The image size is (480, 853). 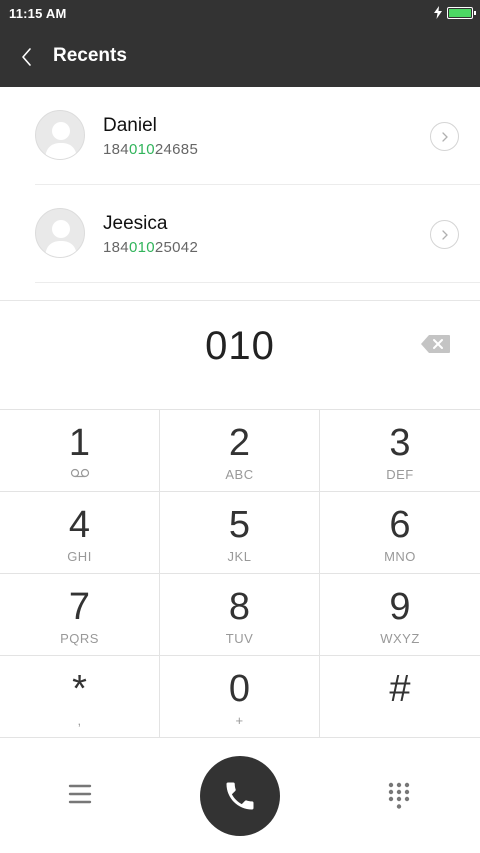 I want to click on chevron-left-icon, so click(x=26, y=57).